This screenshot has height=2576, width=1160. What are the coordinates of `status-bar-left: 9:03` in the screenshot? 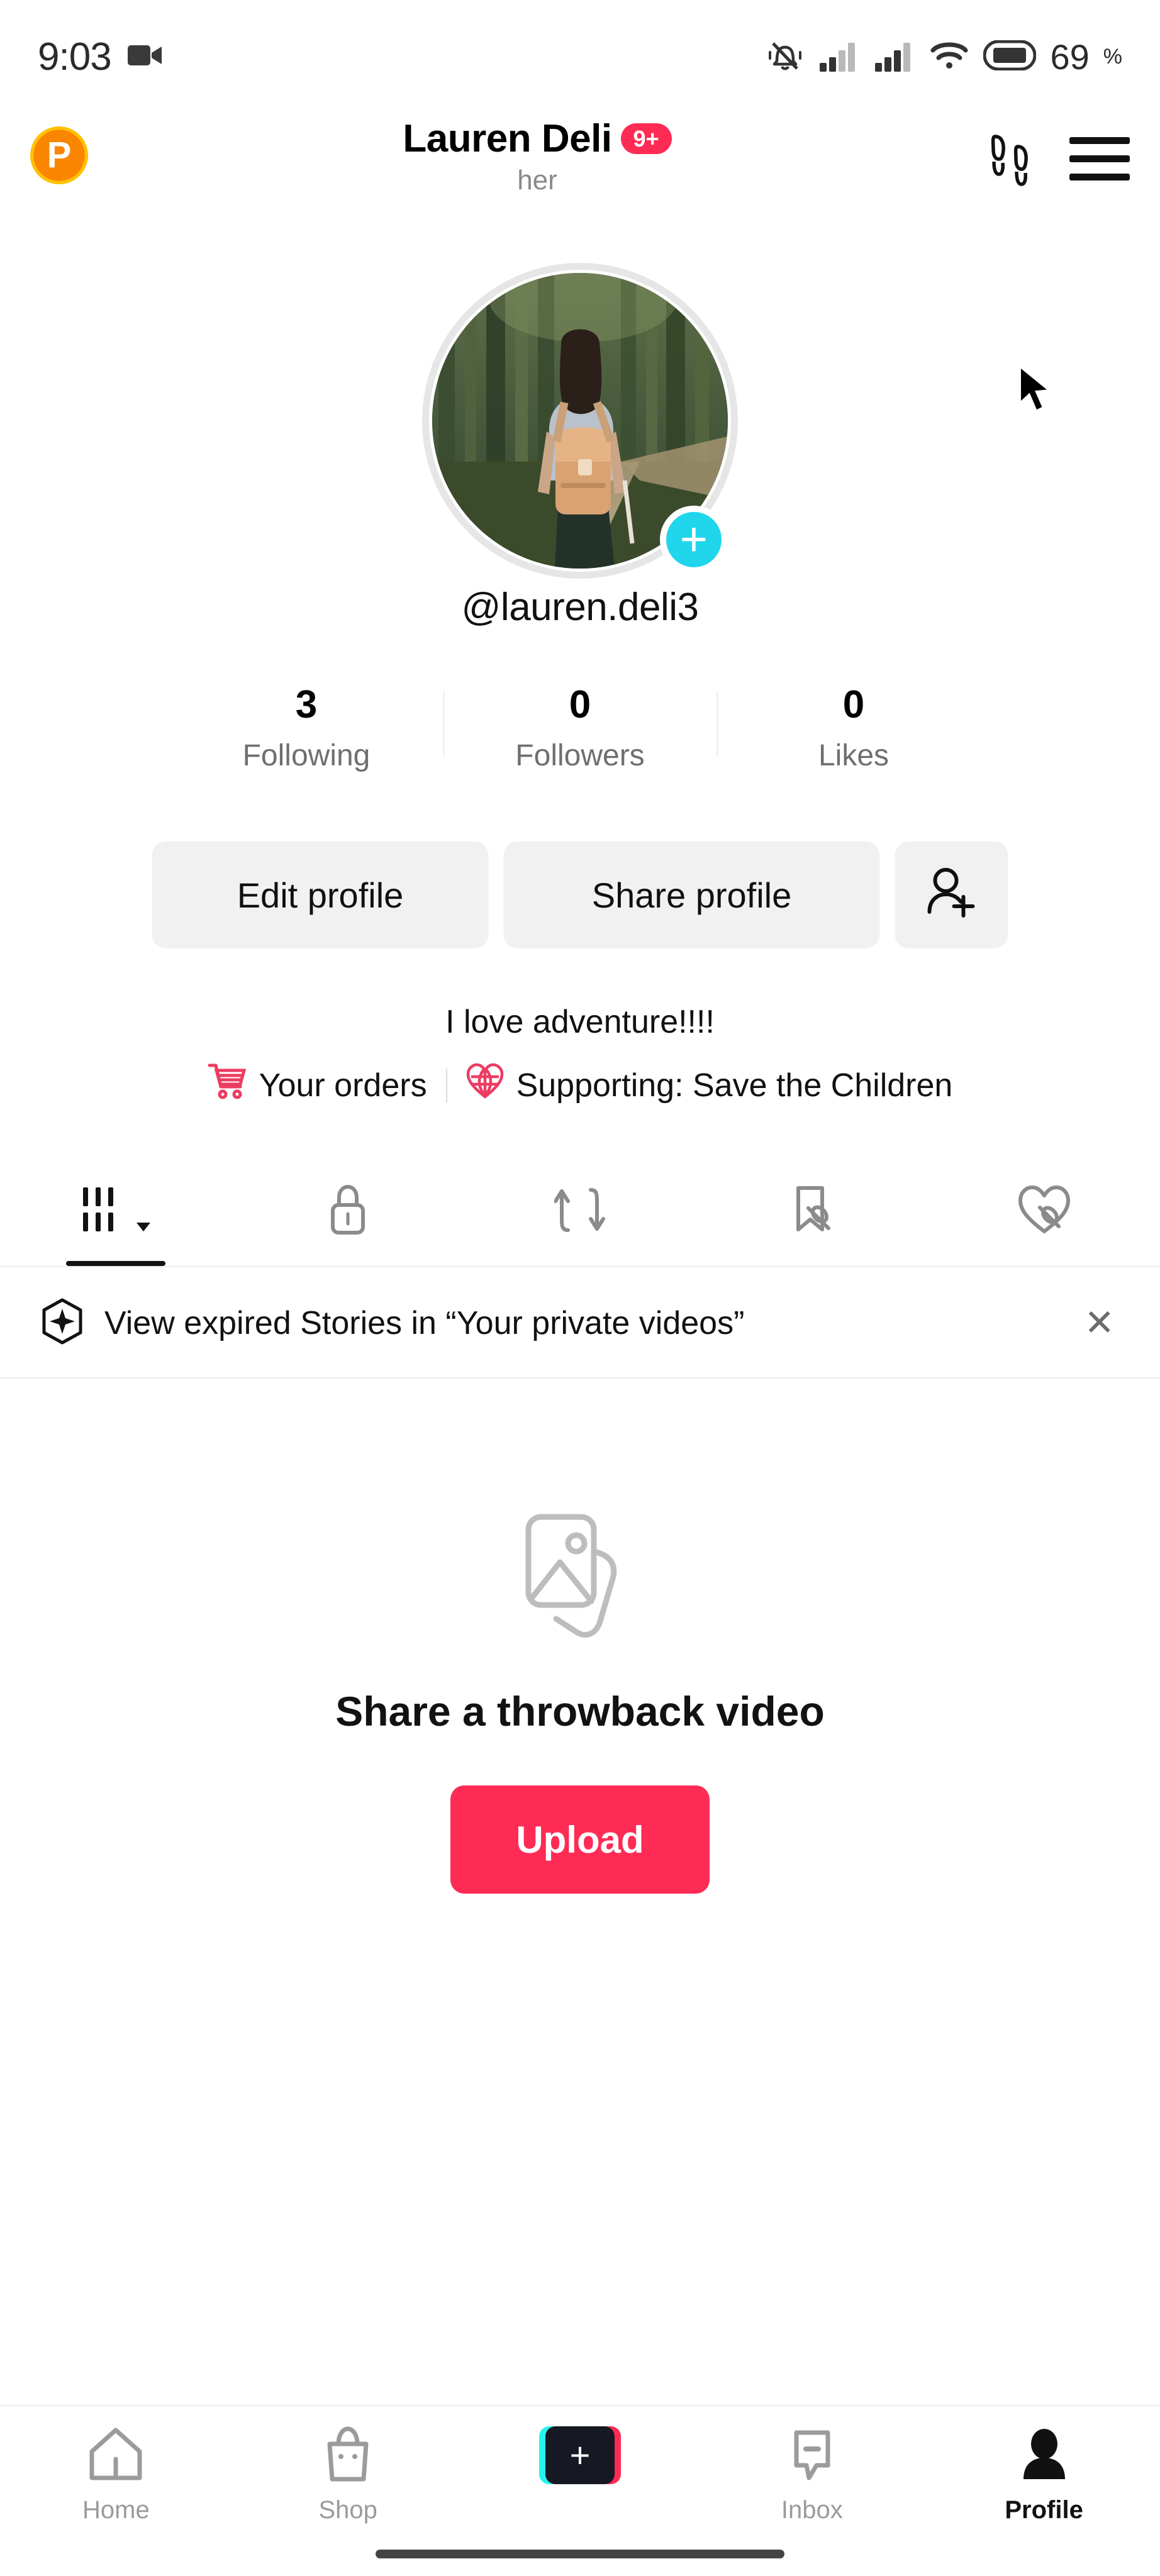 It's located at (101, 57).